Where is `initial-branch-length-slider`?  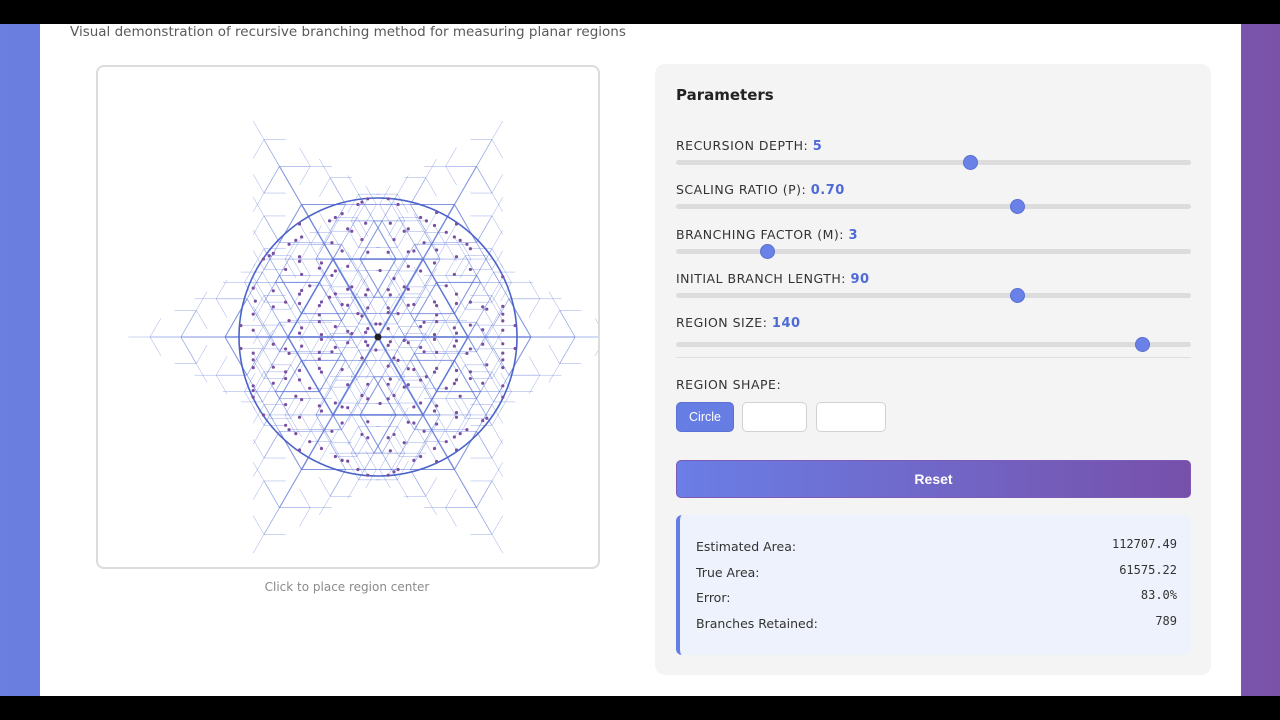
initial-branch-length-slider is located at coordinates (933, 295).